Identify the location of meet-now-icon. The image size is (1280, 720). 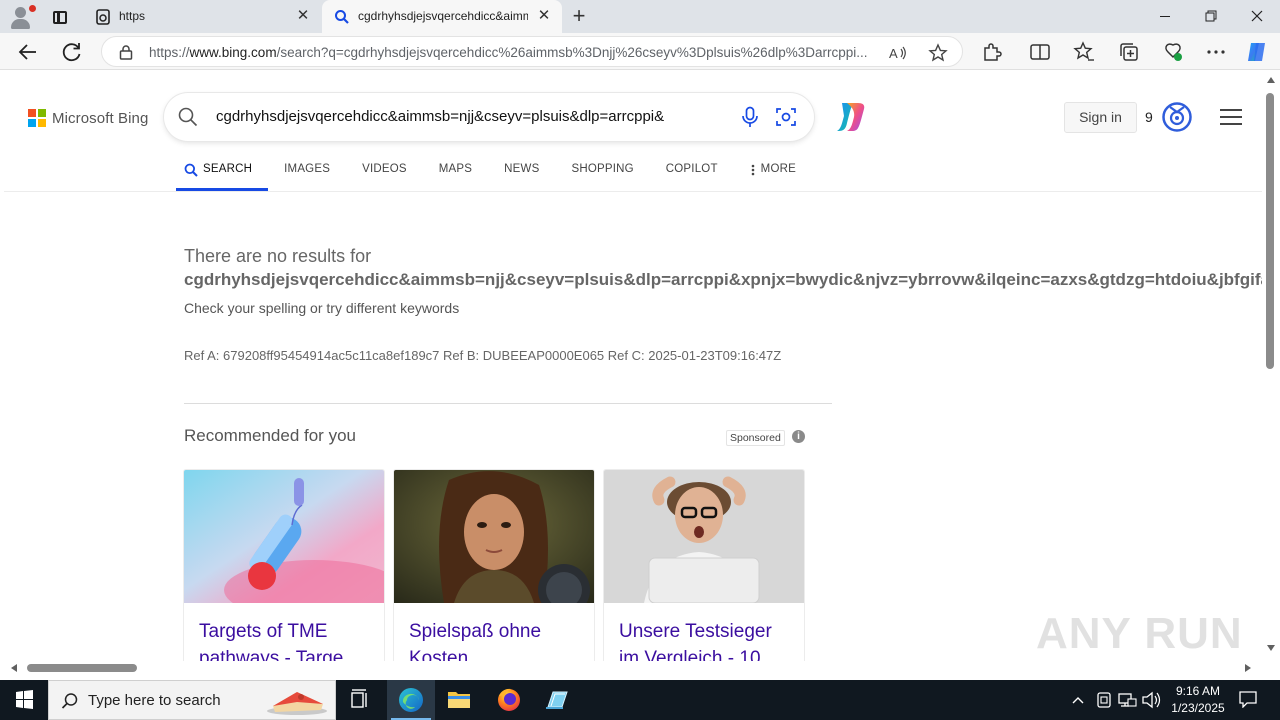
(1104, 700).